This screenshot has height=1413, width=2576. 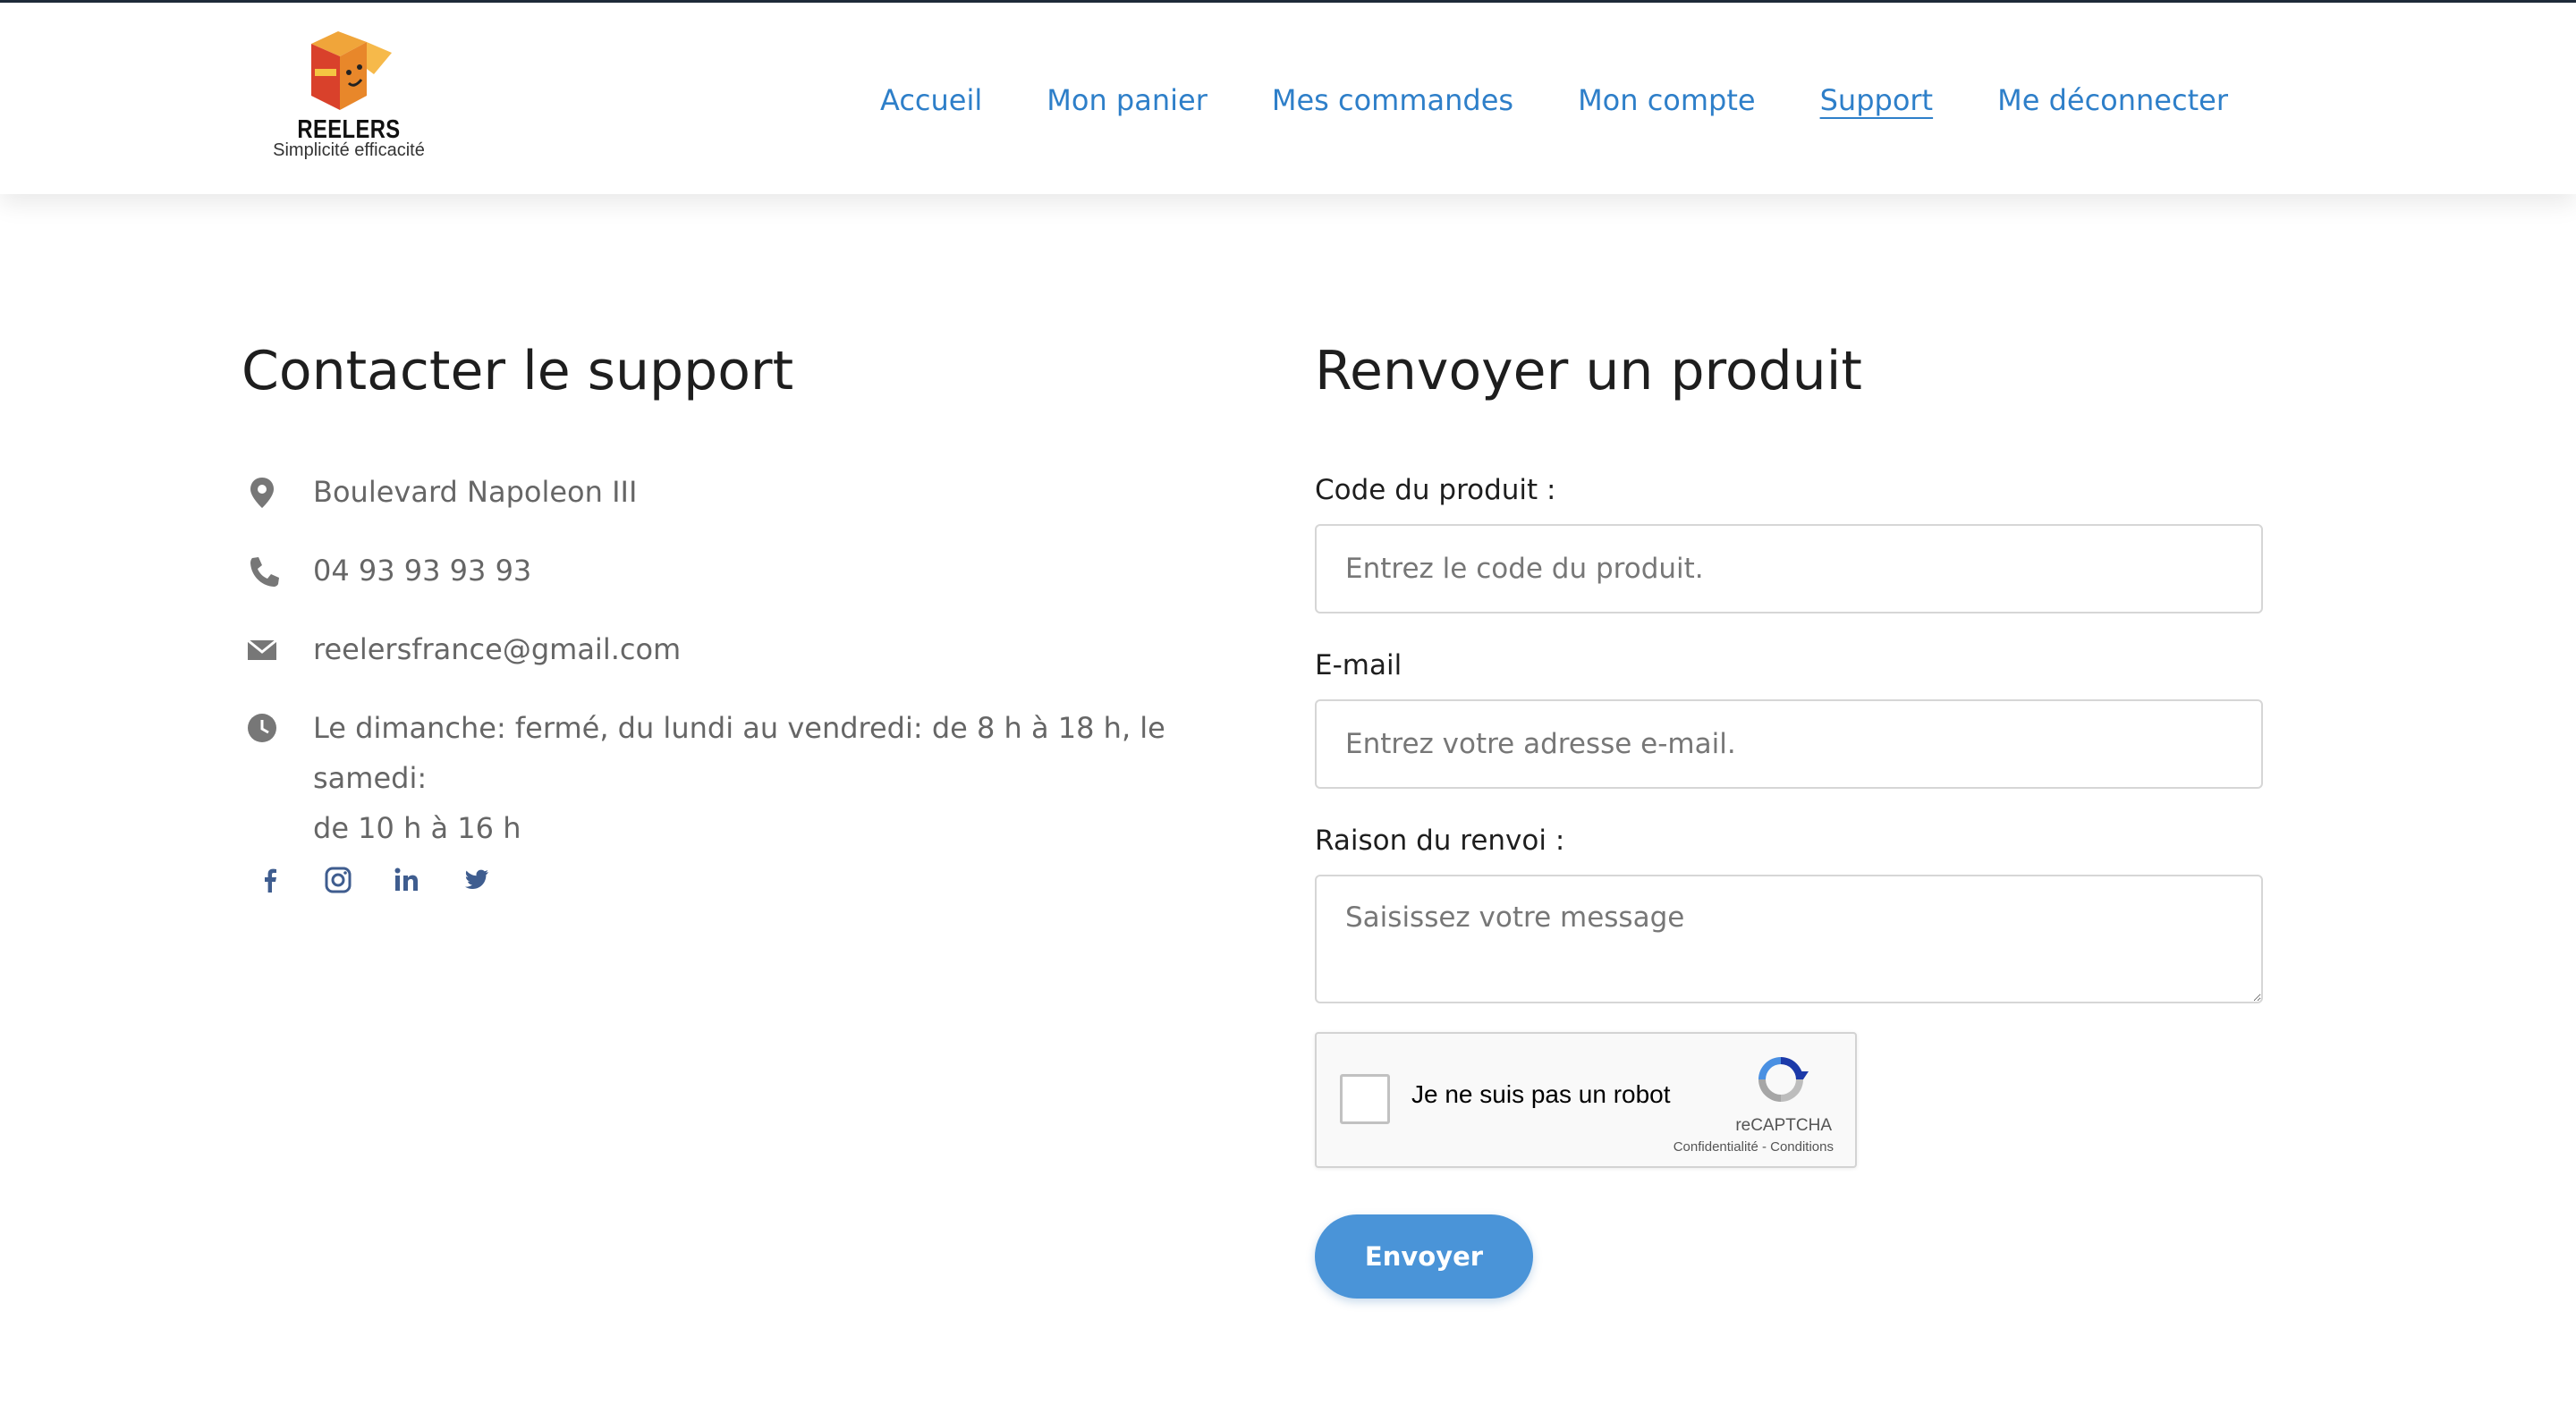 I want to click on return-title: Renvoyer un produit, so click(x=1588, y=371).